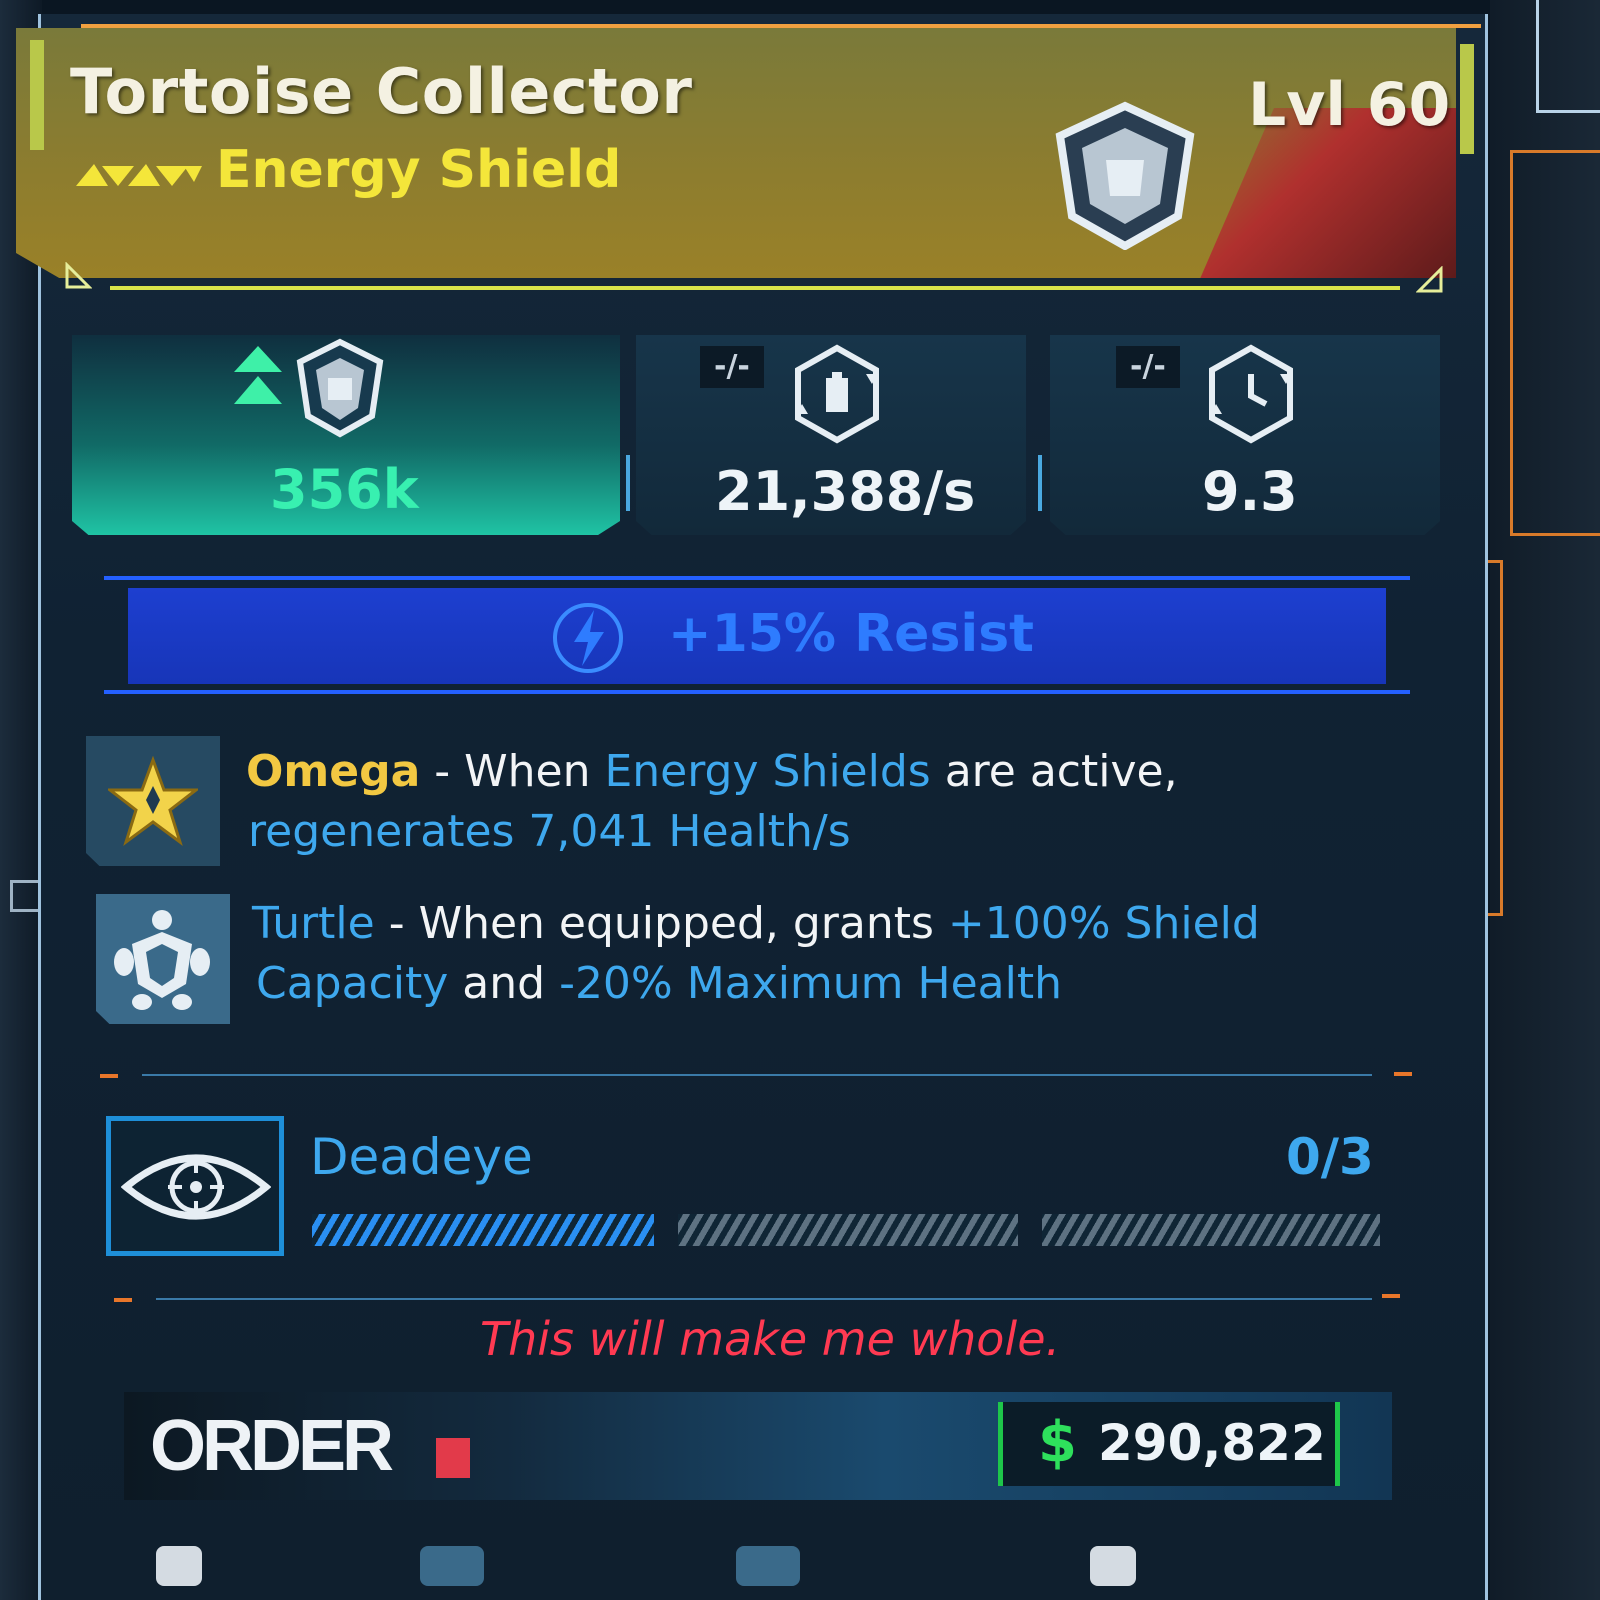 The width and height of the screenshot is (1600, 1600). I want to click on set-progress-segment-filled, so click(483, 1230).